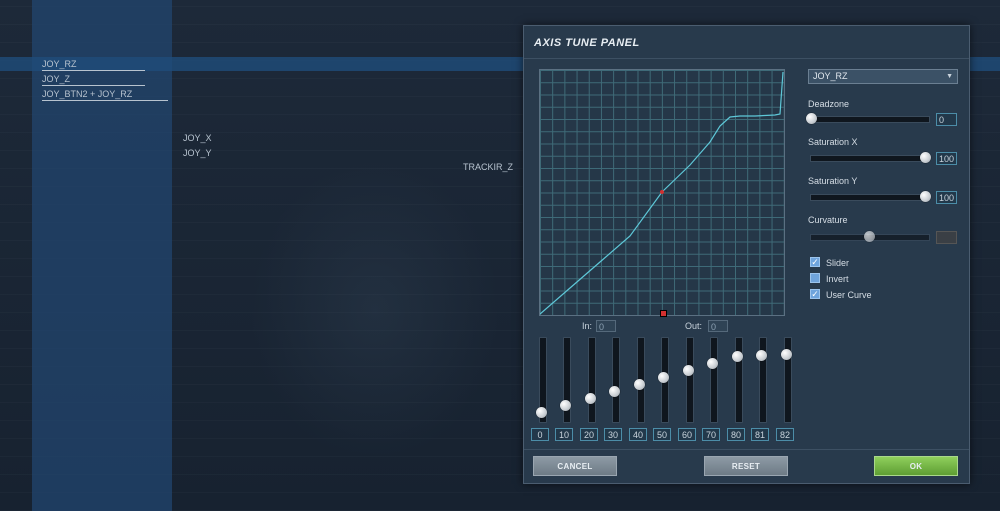  What do you see at coordinates (746, 449) in the screenshot?
I see `footer-divider` at bounding box center [746, 449].